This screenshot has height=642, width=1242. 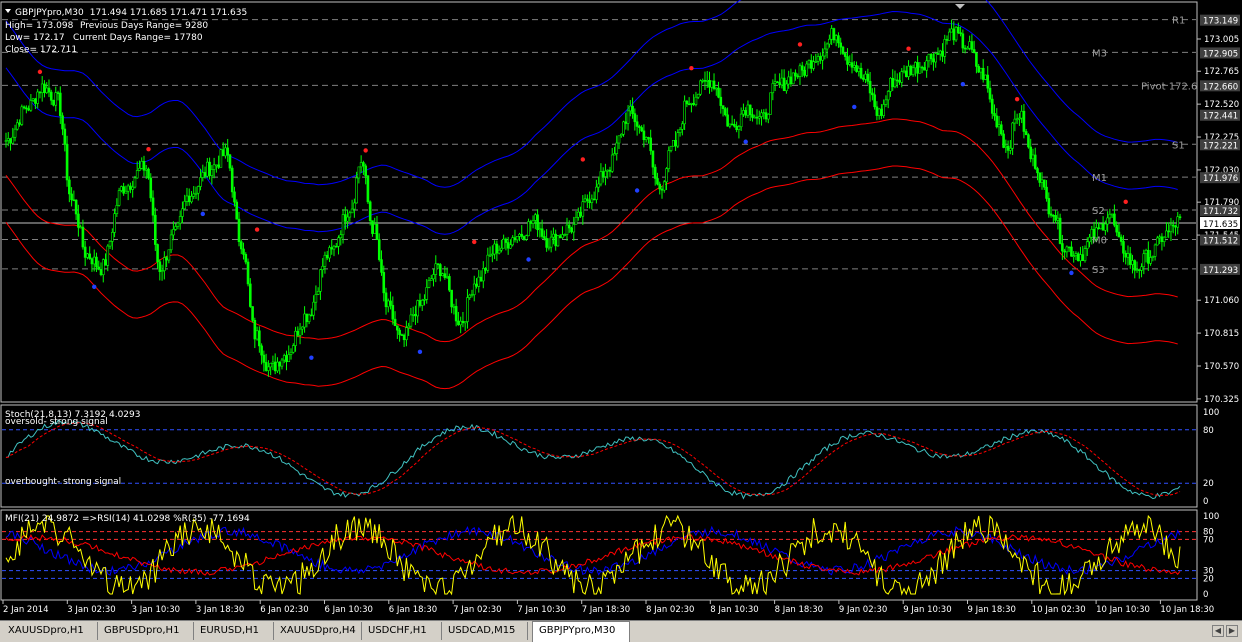 I want to click on close-label: Close= 172.711, so click(x=41, y=50).